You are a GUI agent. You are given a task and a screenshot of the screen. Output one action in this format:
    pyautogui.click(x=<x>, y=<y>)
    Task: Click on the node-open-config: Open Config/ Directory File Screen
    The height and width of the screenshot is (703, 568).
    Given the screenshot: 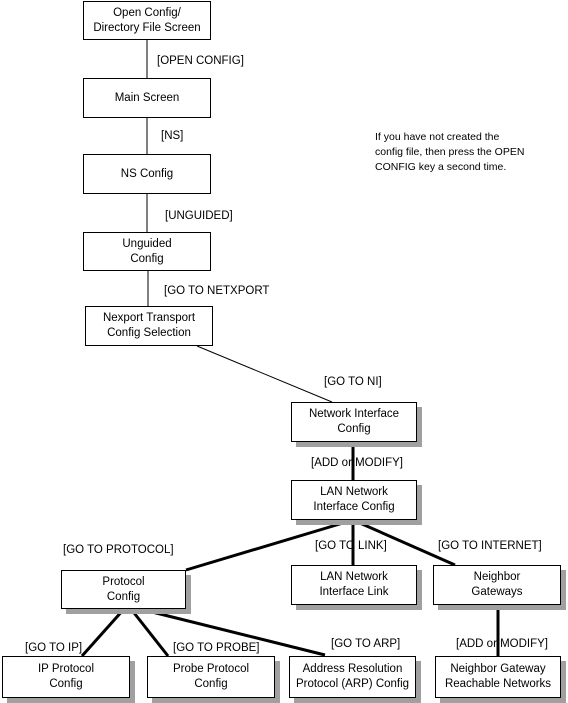 What is the action you would take?
    pyautogui.click(x=147, y=20)
    